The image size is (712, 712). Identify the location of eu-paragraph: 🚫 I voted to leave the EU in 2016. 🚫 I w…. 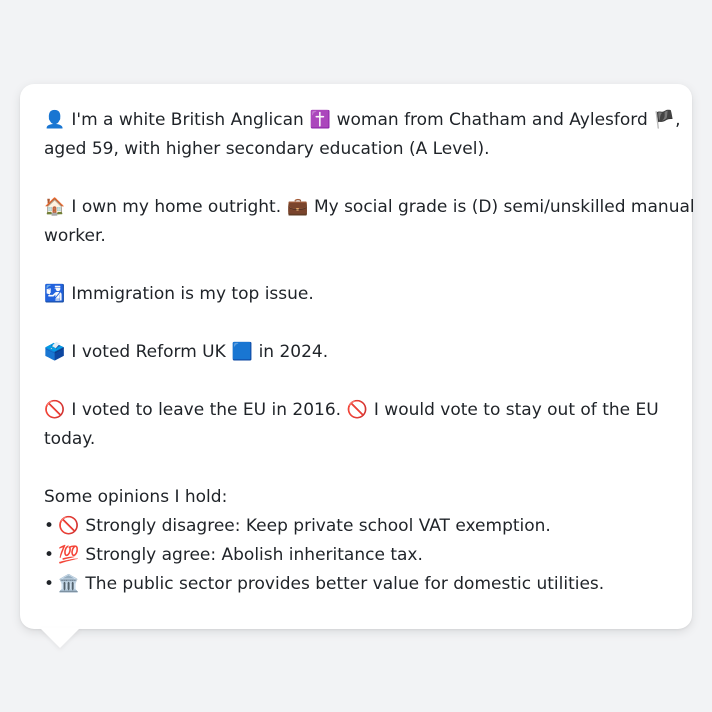
(356, 425).